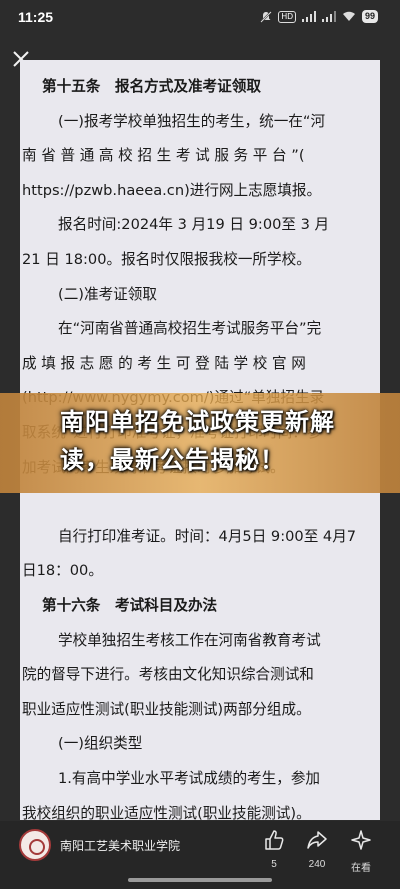 This screenshot has width=400, height=889. I want to click on headline-title: 南阳单招免试政策更新解读，最新公告揭秘！, so click(197, 441).